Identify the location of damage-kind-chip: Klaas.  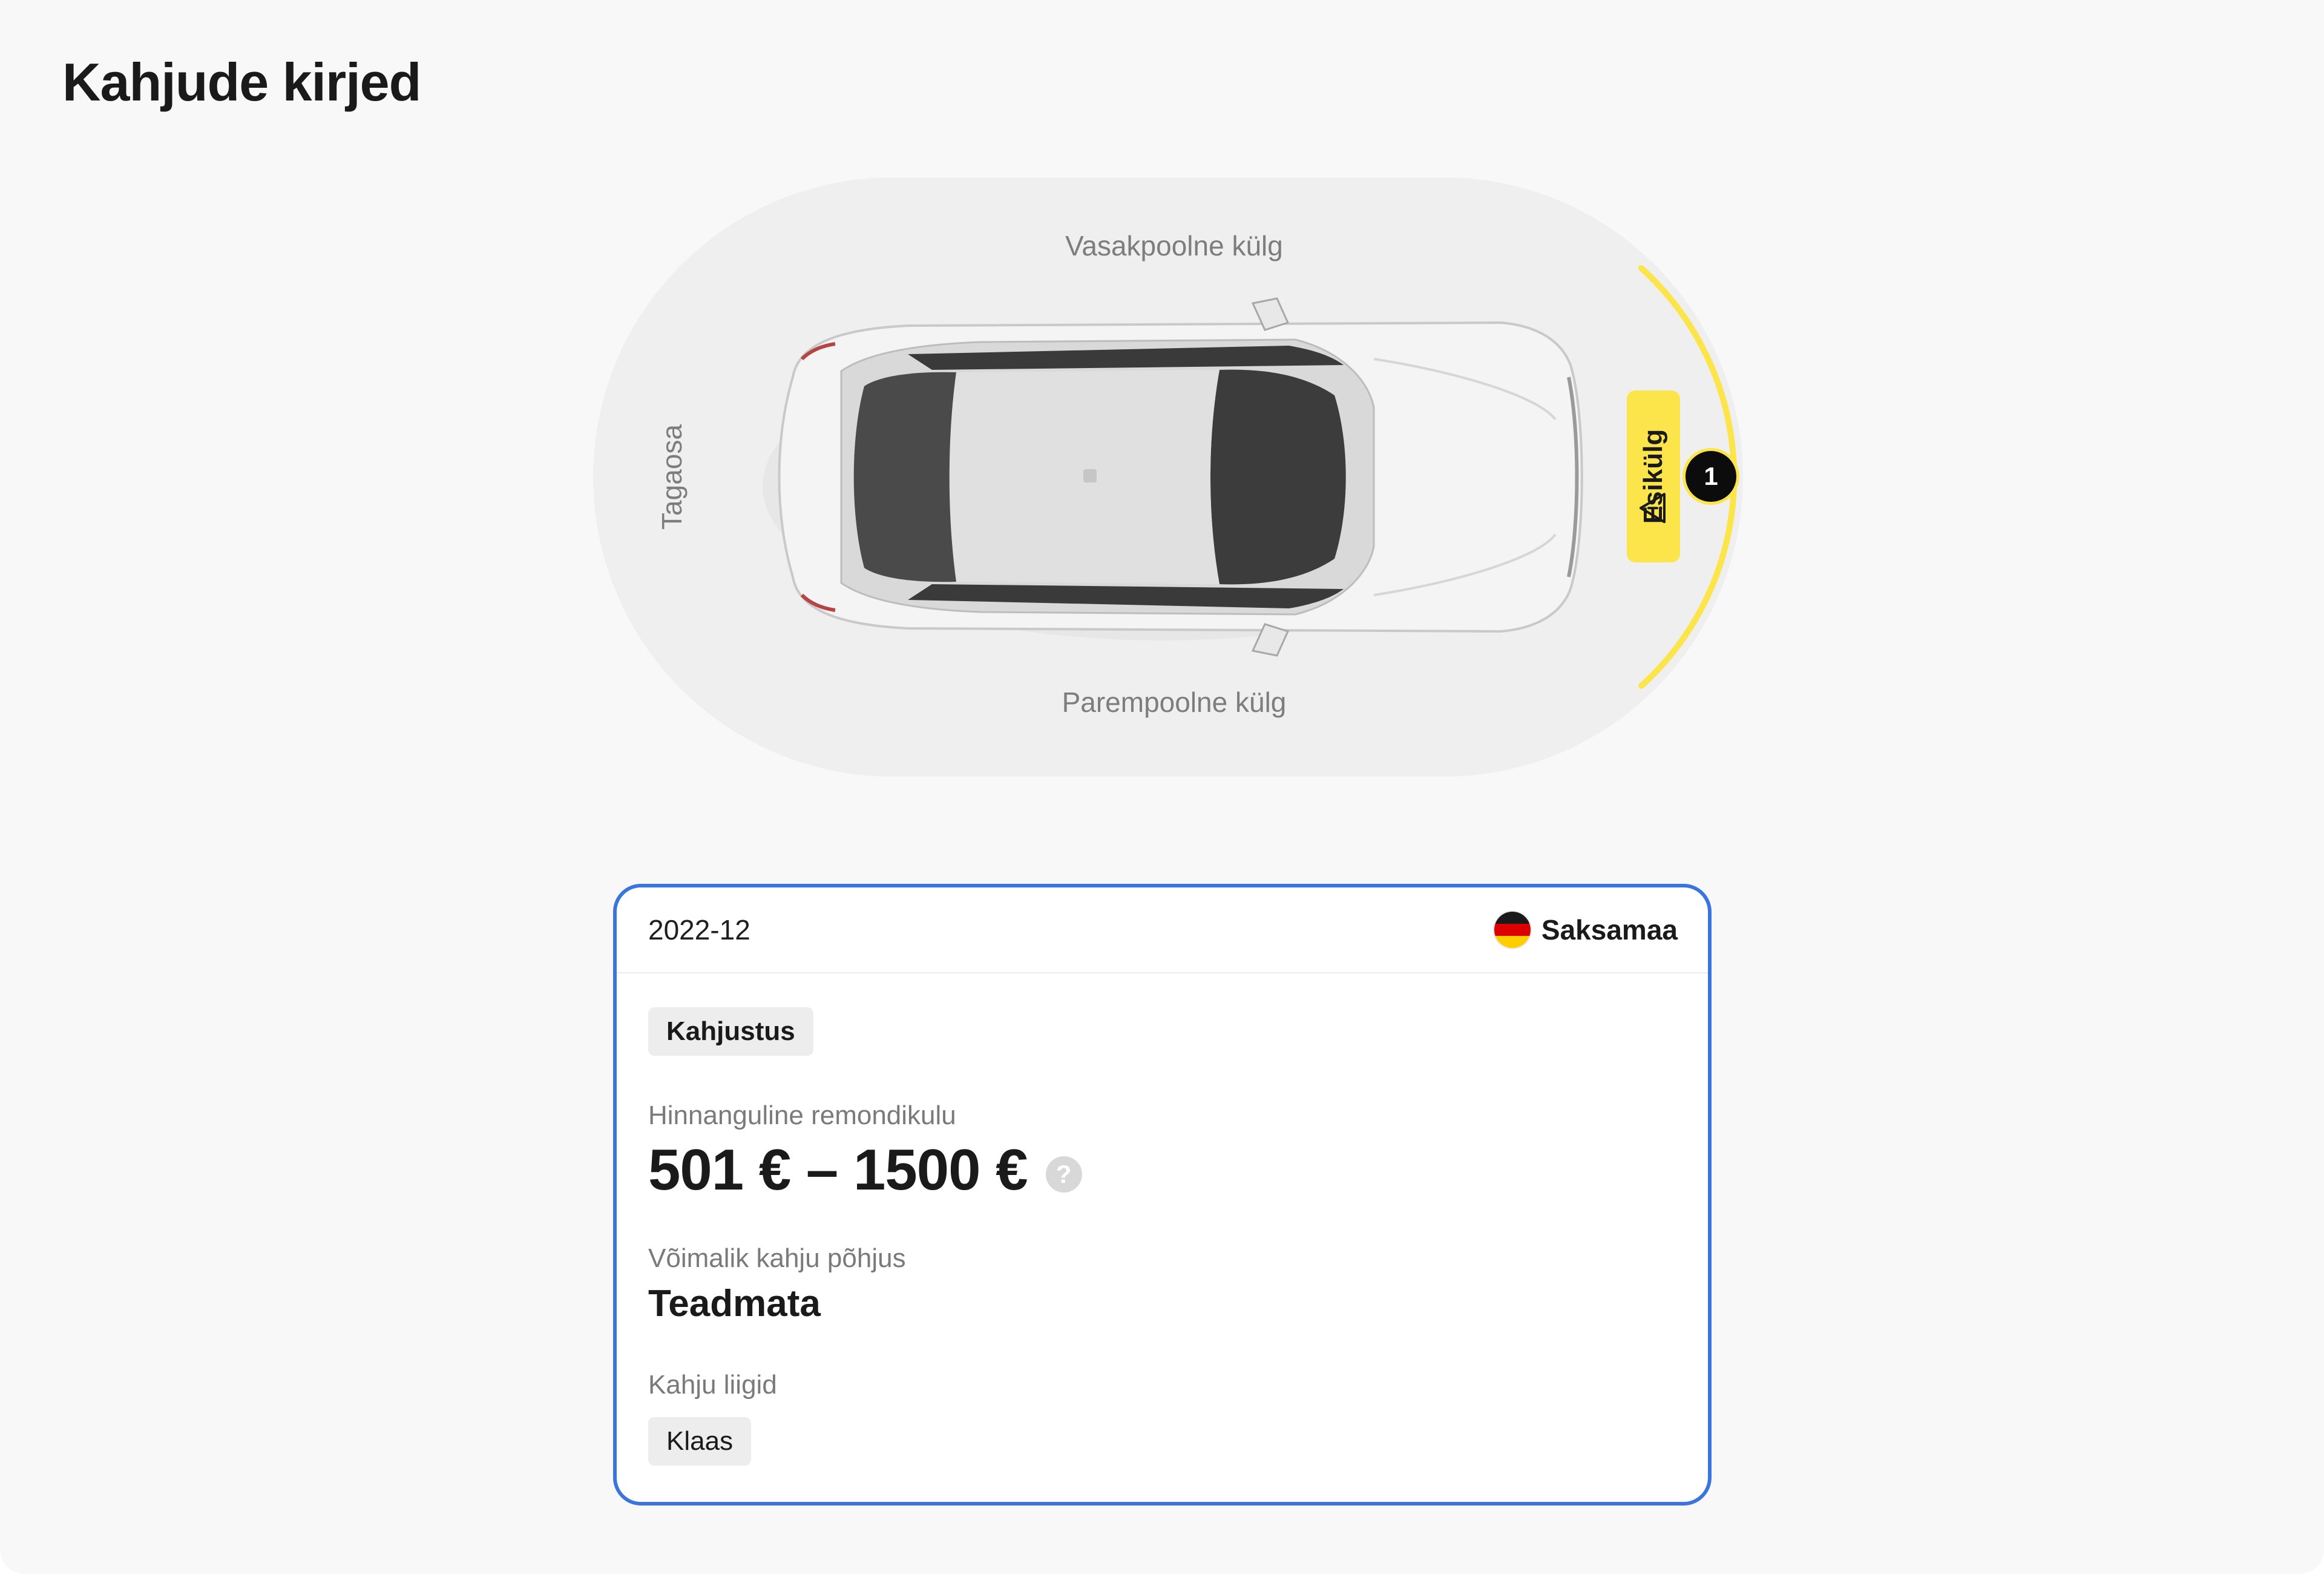
(700, 1442).